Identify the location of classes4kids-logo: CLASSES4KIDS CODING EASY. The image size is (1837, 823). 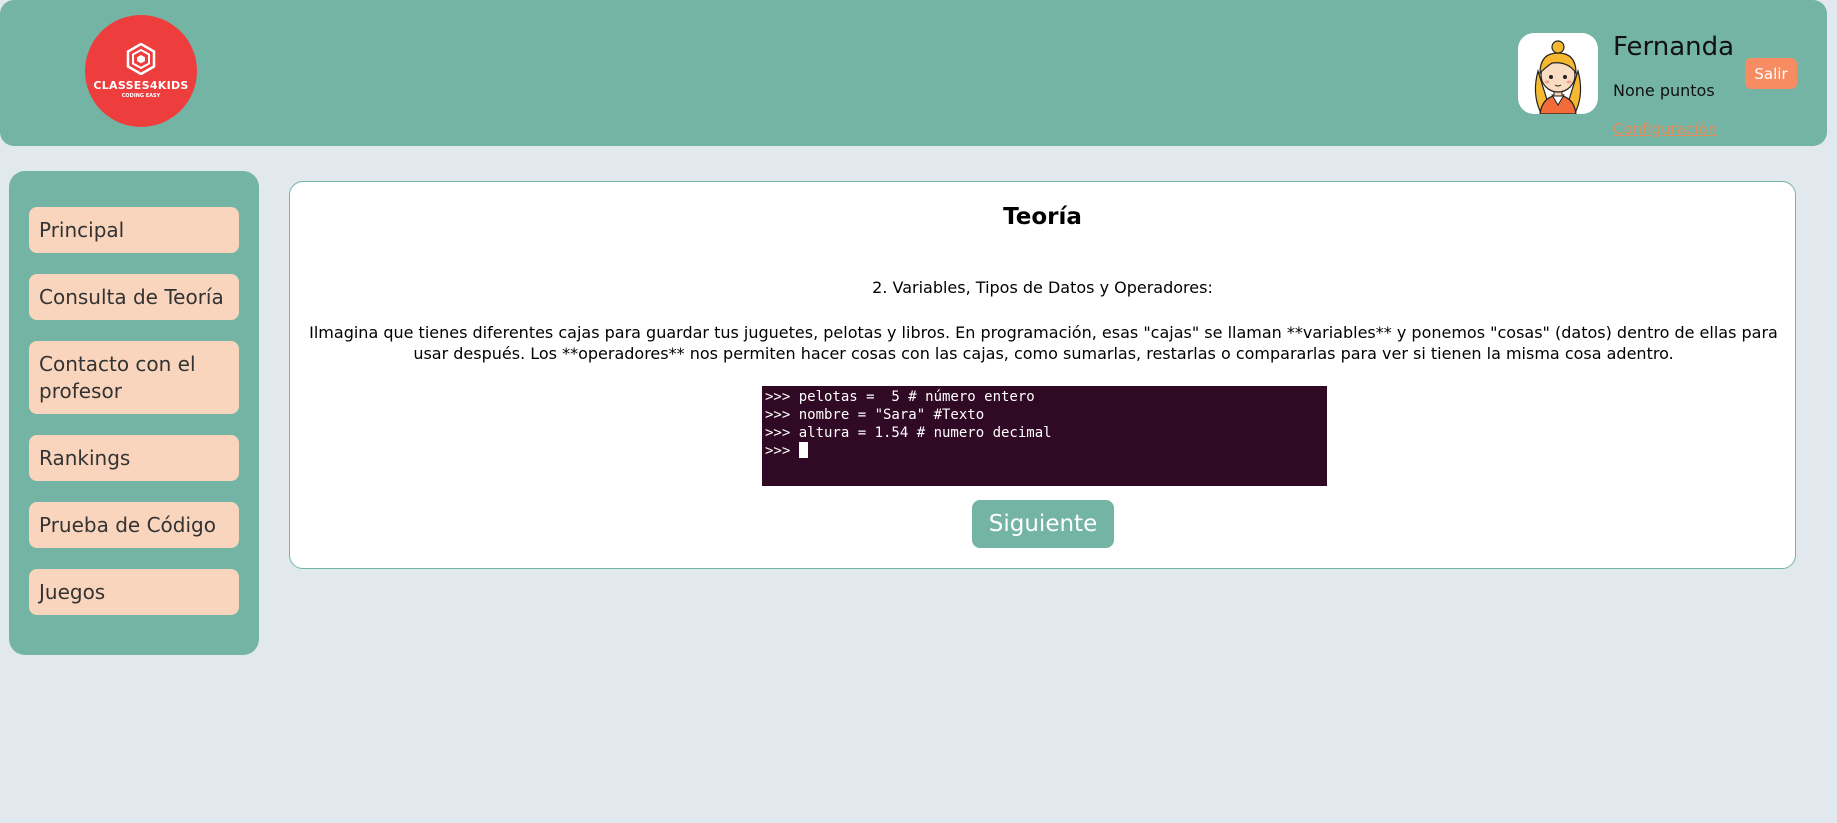
(141, 71).